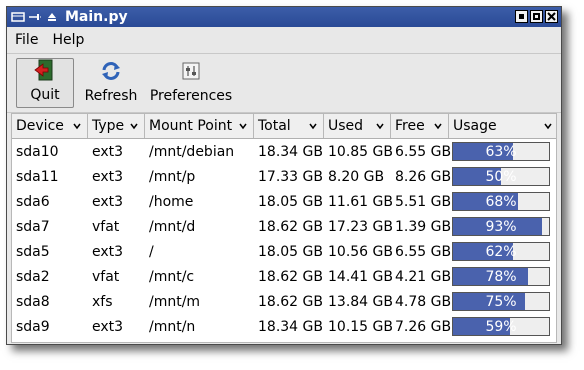 This screenshot has width=584, height=370. What do you see at coordinates (51, 17) in the screenshot?
I see `shade-icon` at bounding box center [51, 17].